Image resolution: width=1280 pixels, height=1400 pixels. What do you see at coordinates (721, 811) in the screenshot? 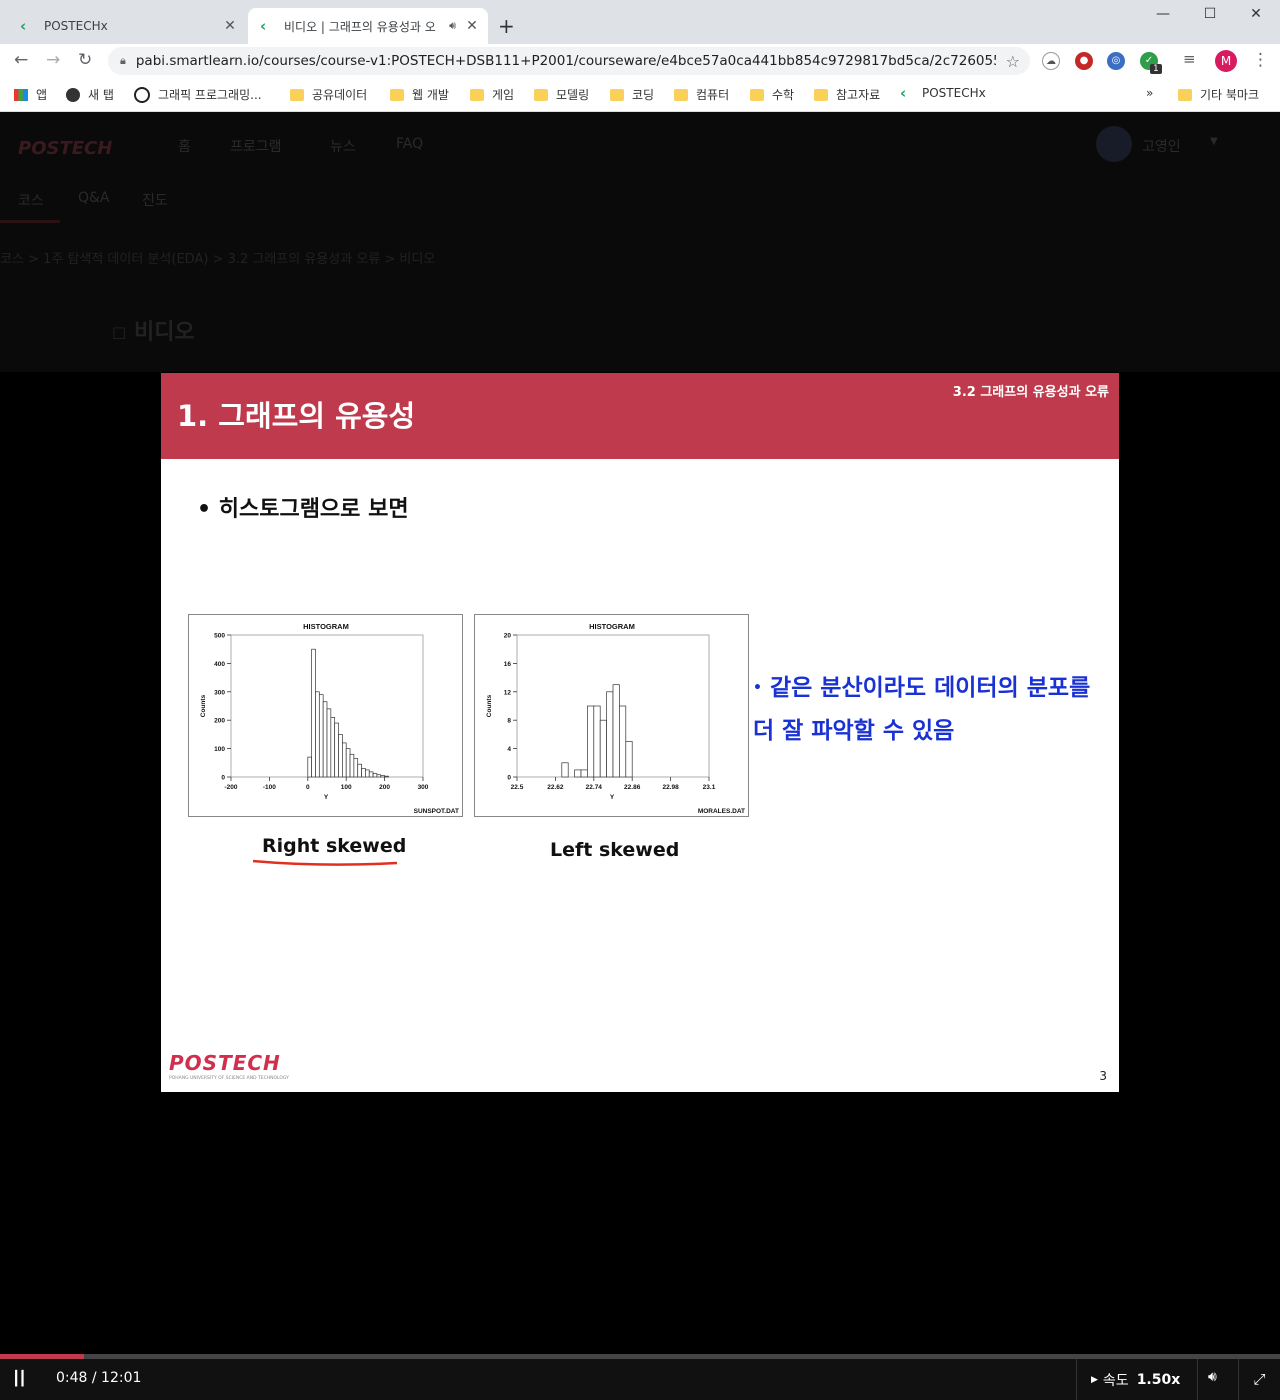
I see `dataset-label: MORALES.DAT` at bounding box center [721, 811].